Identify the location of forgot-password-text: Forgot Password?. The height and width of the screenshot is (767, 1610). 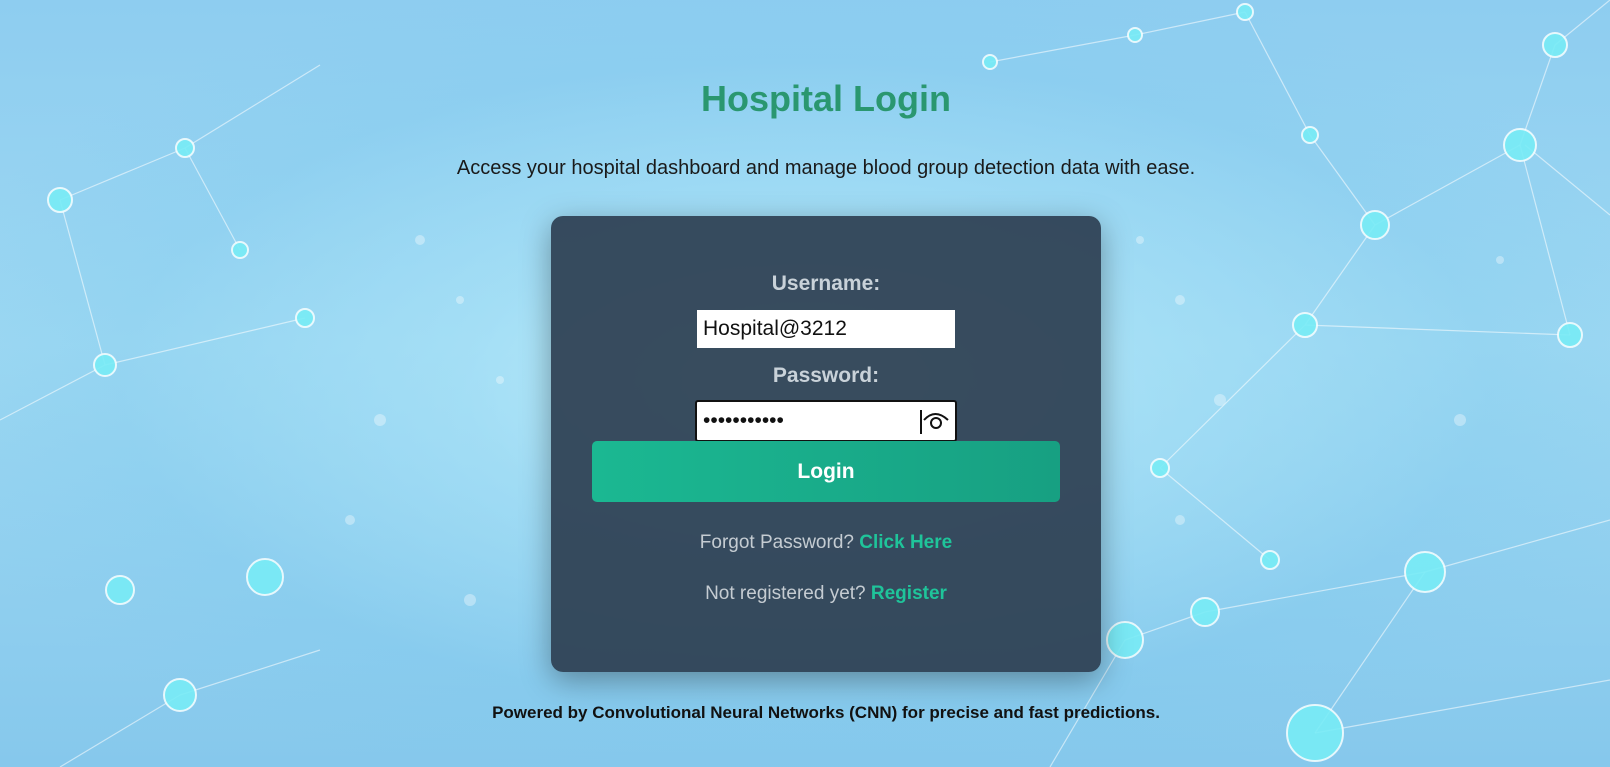
(776, 542).